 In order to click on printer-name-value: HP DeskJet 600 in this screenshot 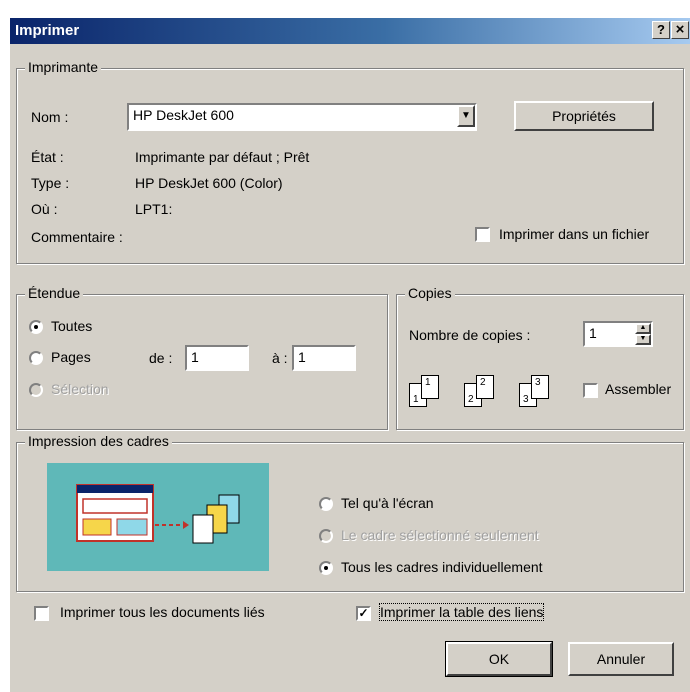, I will do `click(183, 115)`.